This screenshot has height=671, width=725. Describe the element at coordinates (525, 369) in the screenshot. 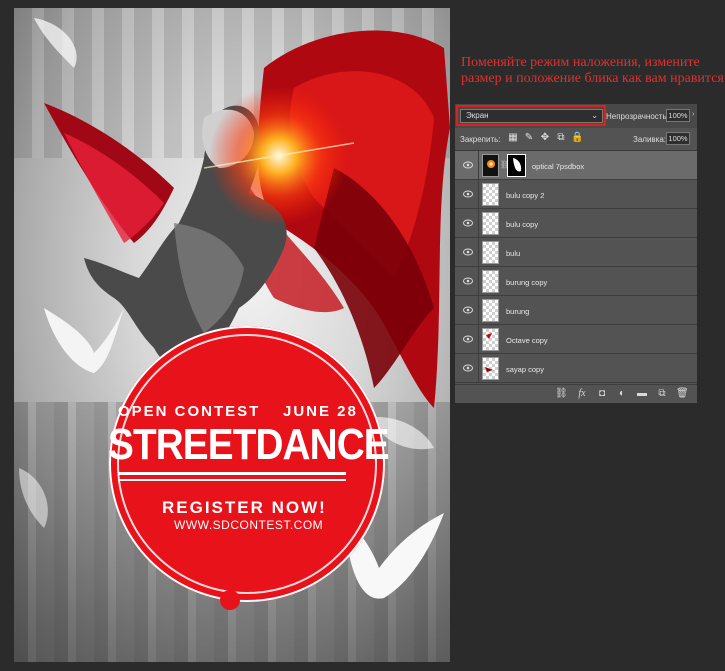

I see `layer-name: sayap copy` at that location.